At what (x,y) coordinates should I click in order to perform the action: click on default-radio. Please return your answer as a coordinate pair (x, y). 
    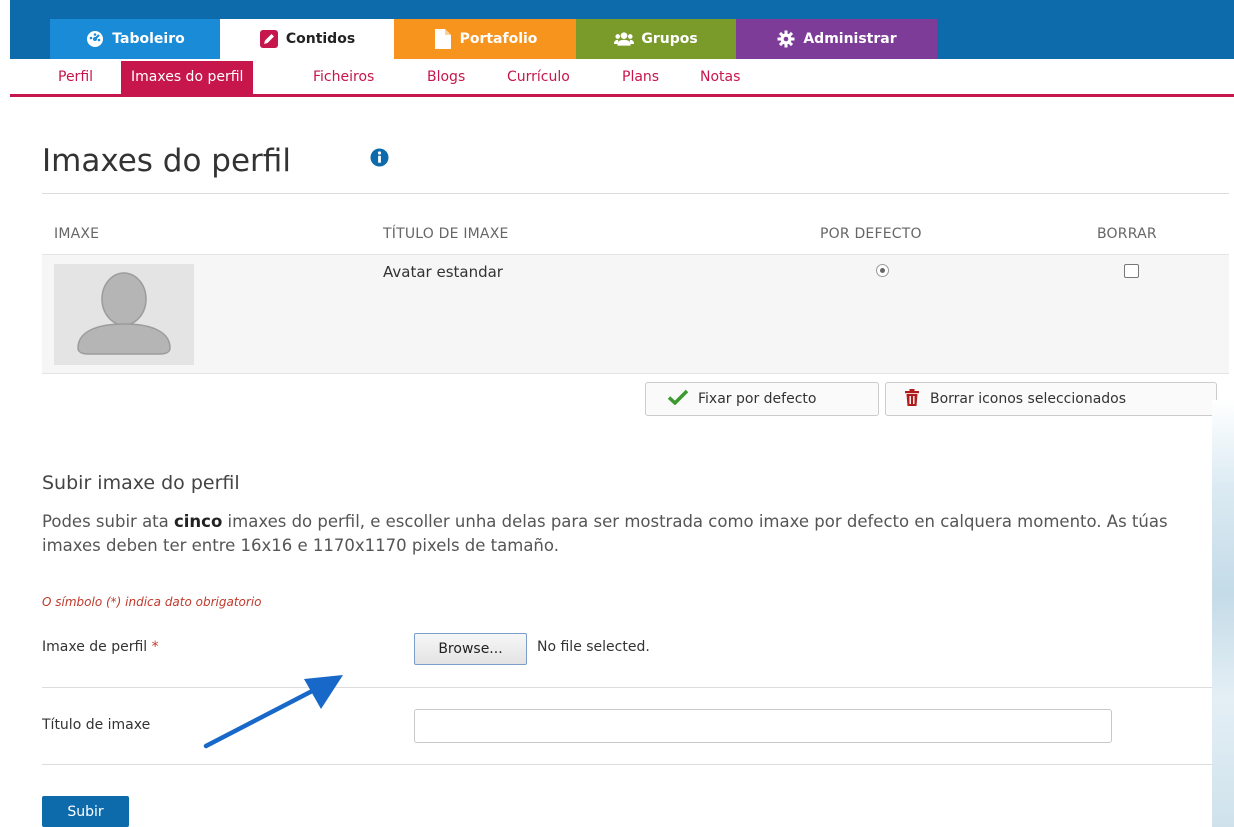
    Looking at the image, I should click on (882, 270).